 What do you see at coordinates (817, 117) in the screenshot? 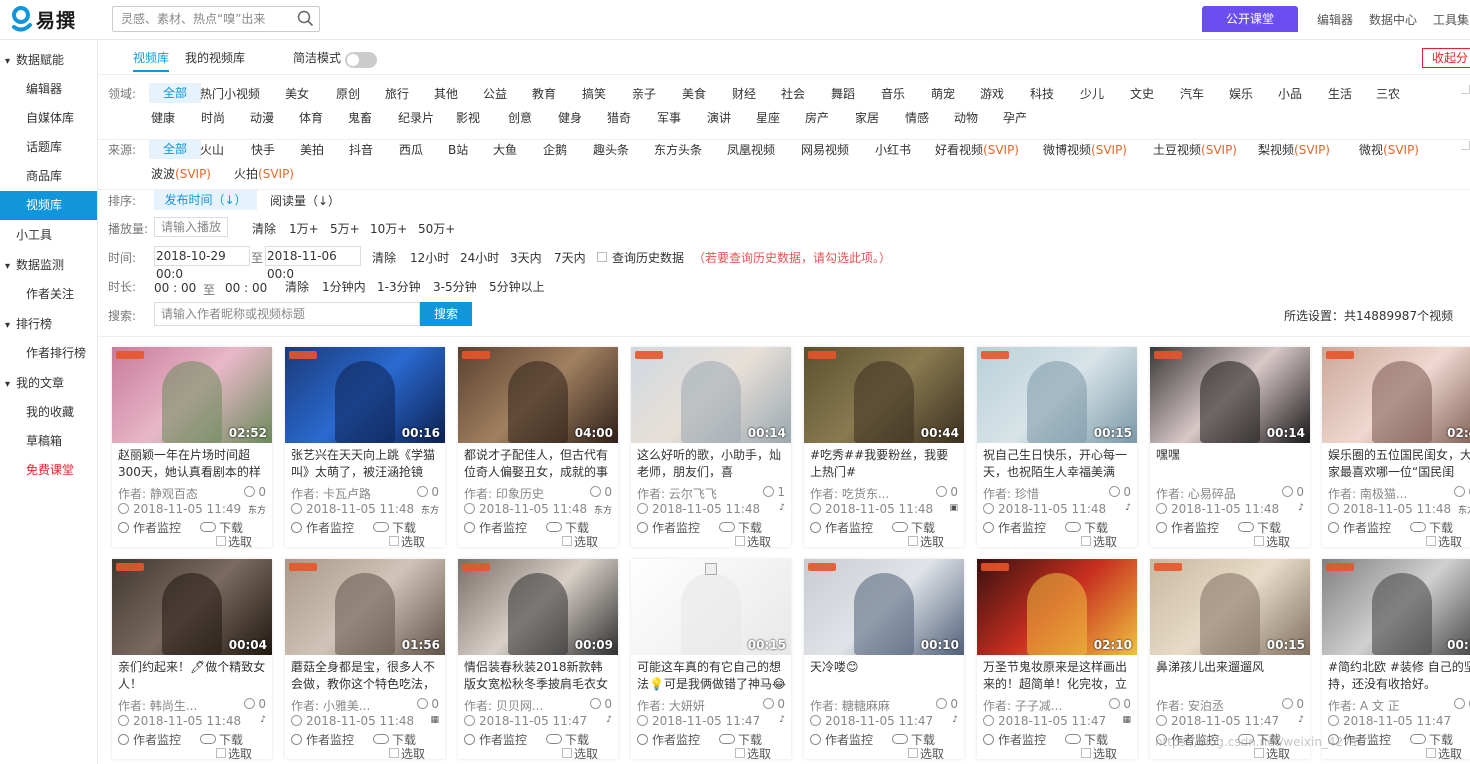
I see `domain-option: 房产` at bounding box center [817, 117].